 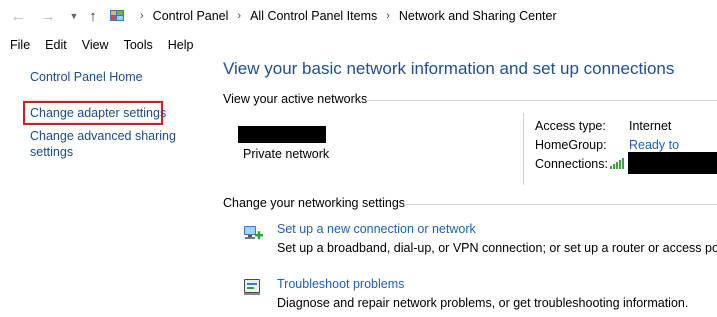 What do you see at coordinates (103, 144) in the screenshot?
I see `change-advanced-sharing-link: Change advanced sharing settings` at bounding box center [103, 144].